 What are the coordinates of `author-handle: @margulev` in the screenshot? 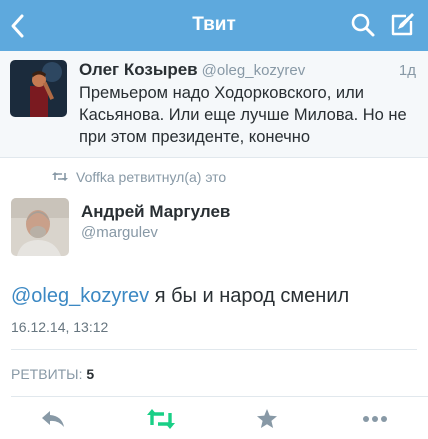 It's located at (119, 232).